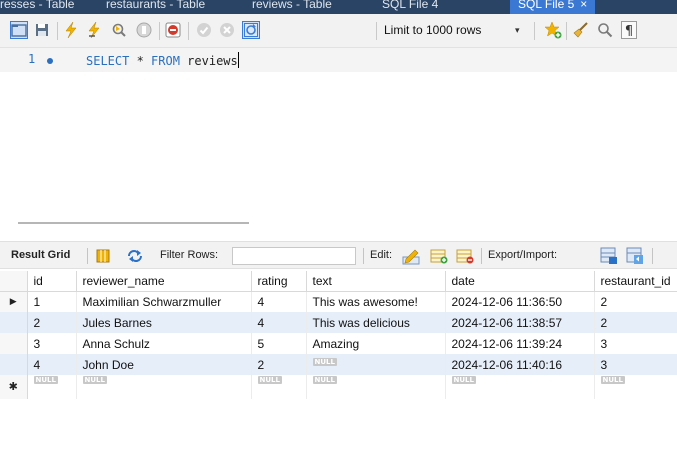  Describe the element at coordinates (546, 5) in the screenshot. I see `tab-label: SQL File 5` at that location.